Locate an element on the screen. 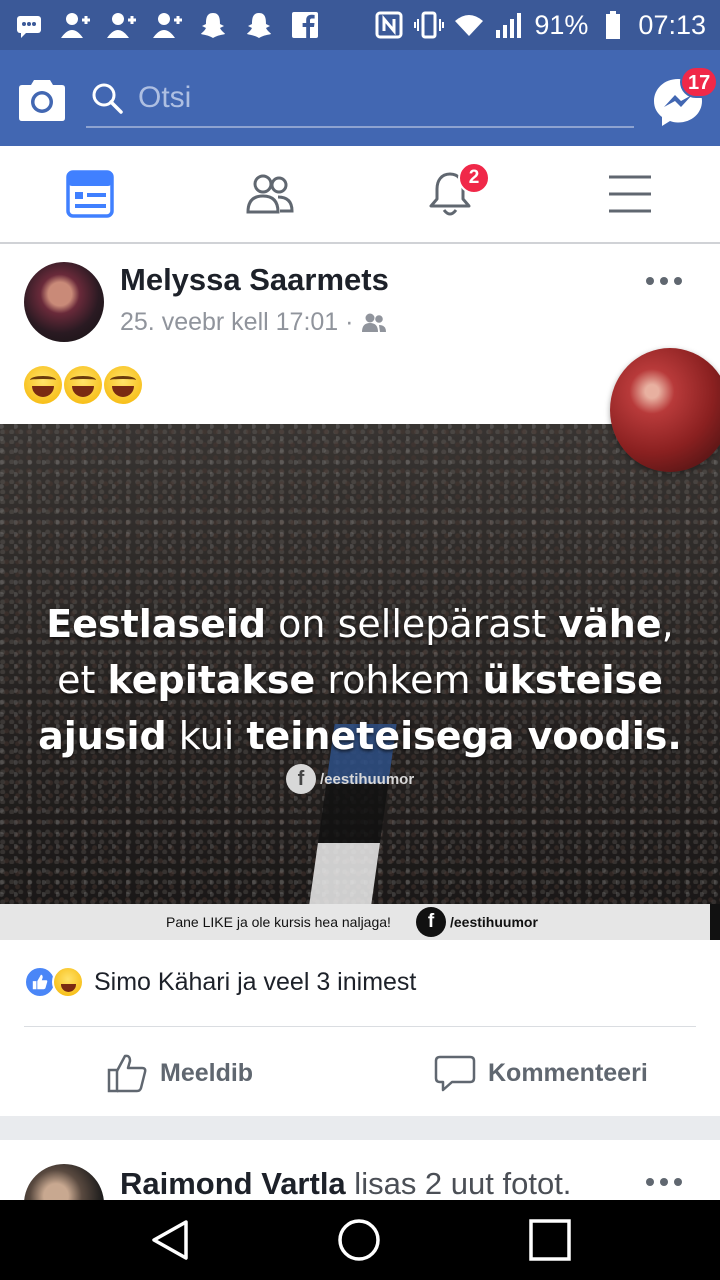 The height and width of the screenshot is (1280, 720). post-header-text: Raimond Vartla lisas 2 uut fotot. is located at coordinates (346, 1183).